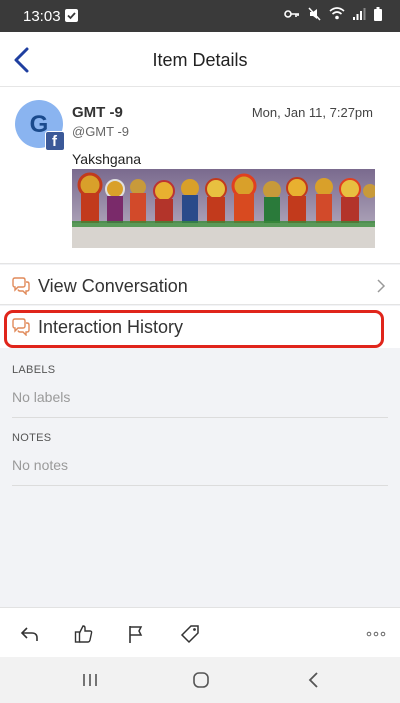  What do you see at coordinates (381, 286) in the screenshot?
I see `chevron-right-icon` at bounding box center [381, 286].